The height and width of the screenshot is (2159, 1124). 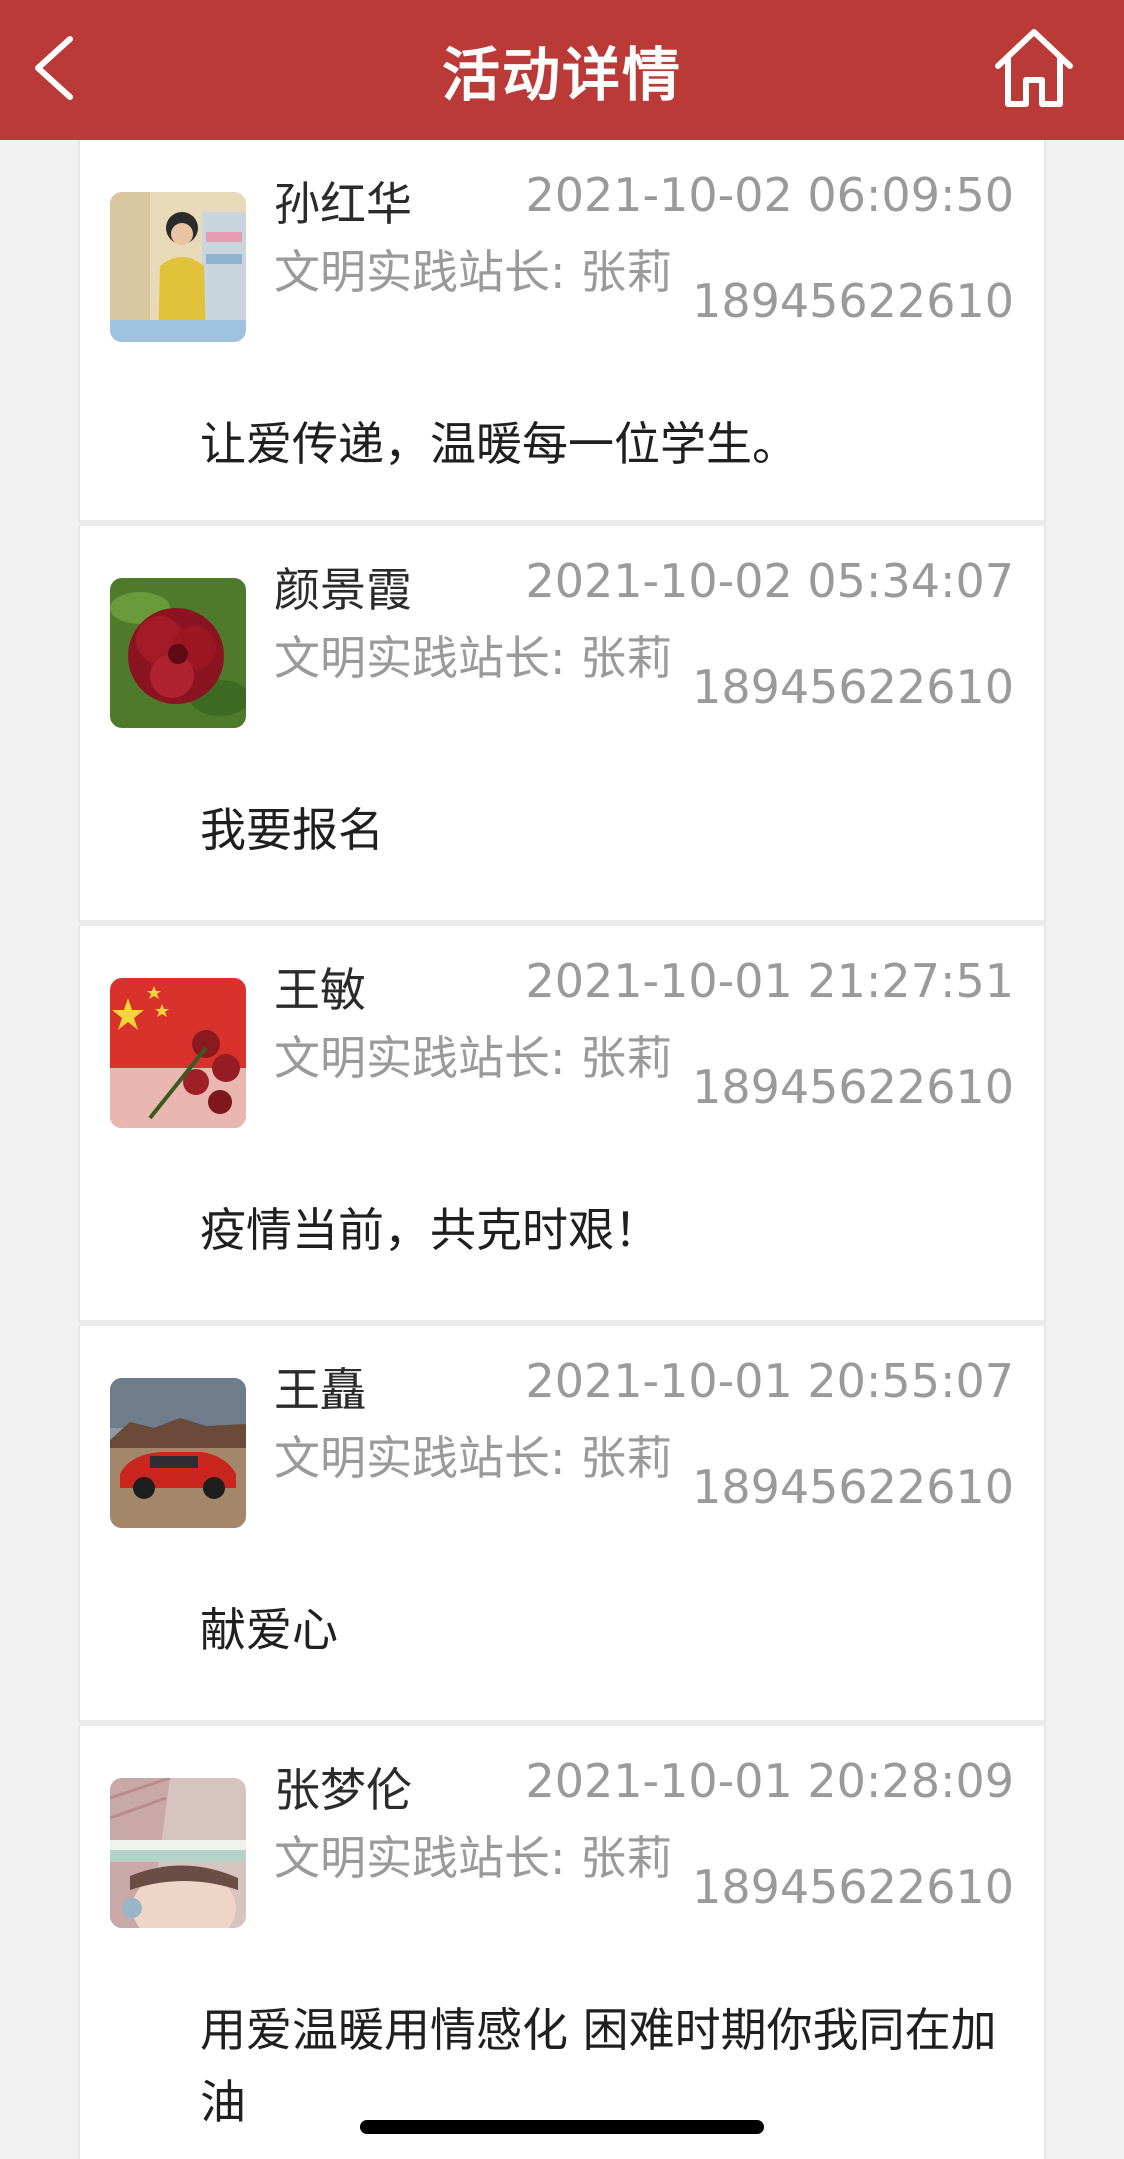 I want to click on comment-time: 2021-10-01 20:28:09, so click(x=769, y=1781).